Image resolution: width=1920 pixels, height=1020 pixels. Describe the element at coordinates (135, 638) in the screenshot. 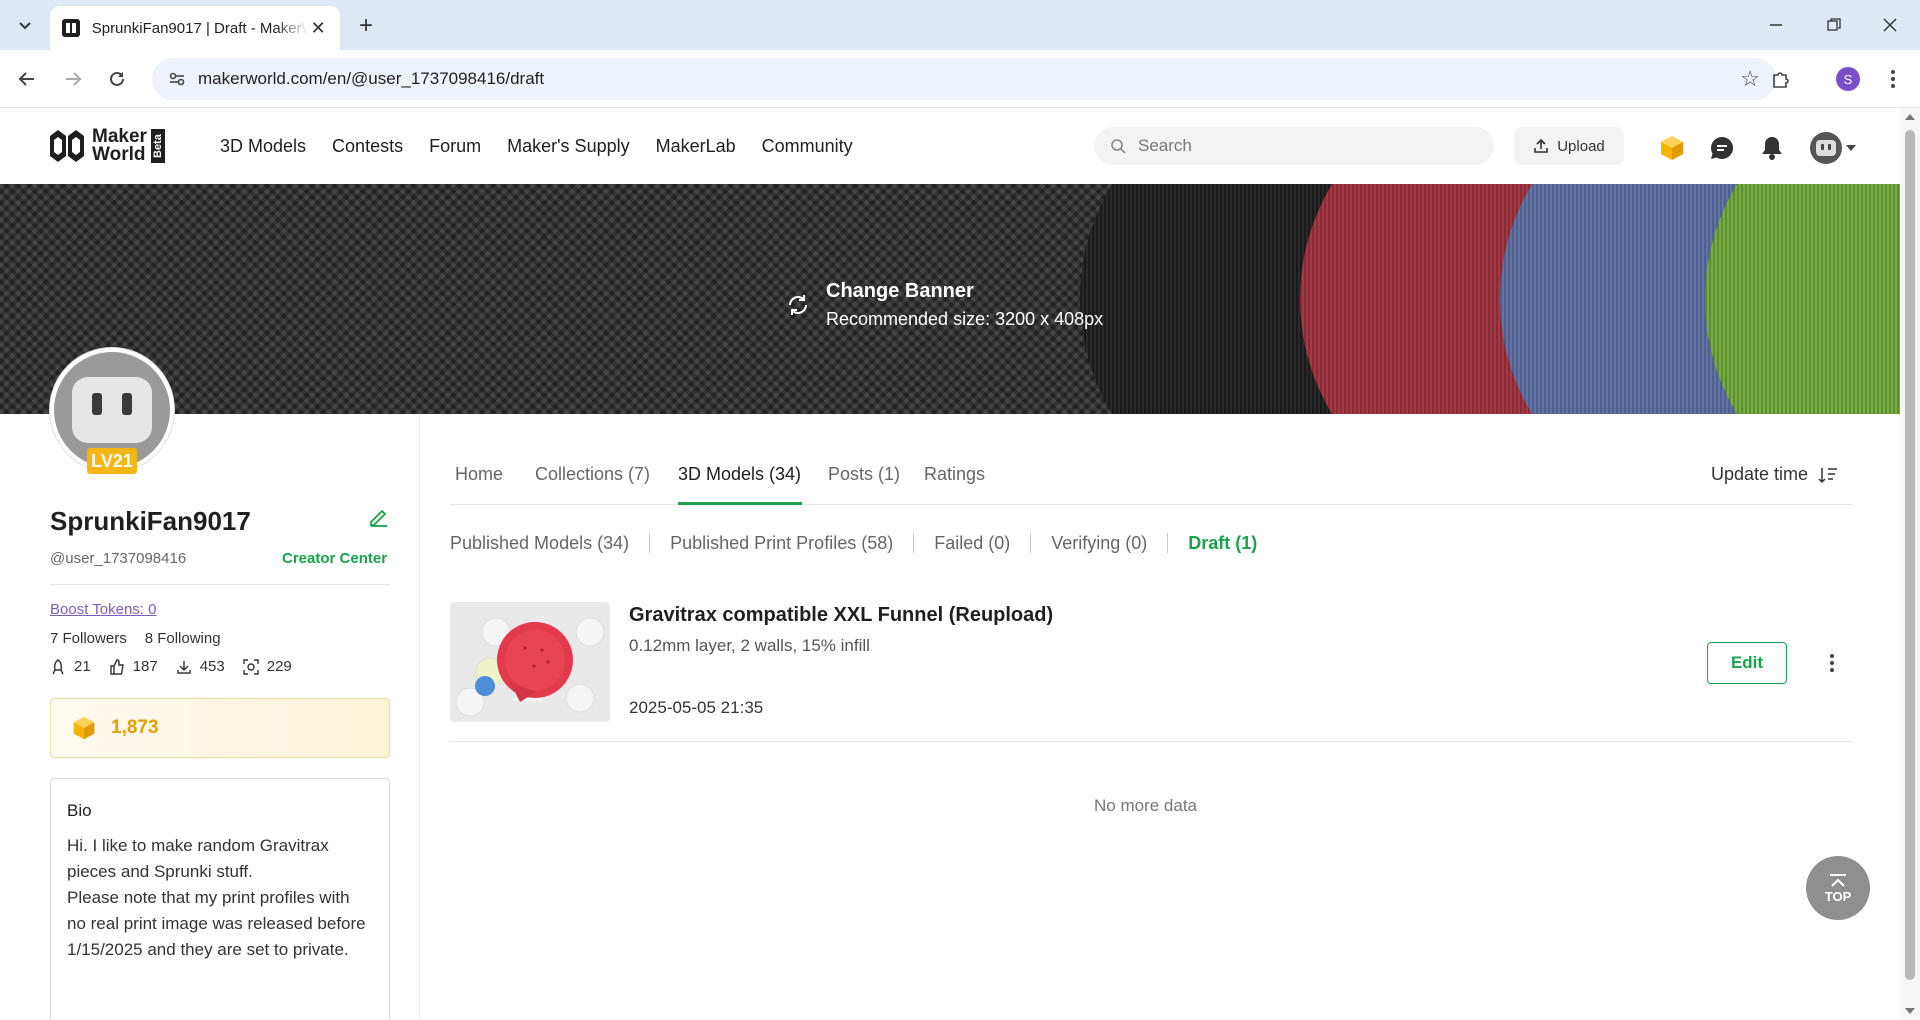

I see `follow-stats: 7 Followers 8 Following` at that location.